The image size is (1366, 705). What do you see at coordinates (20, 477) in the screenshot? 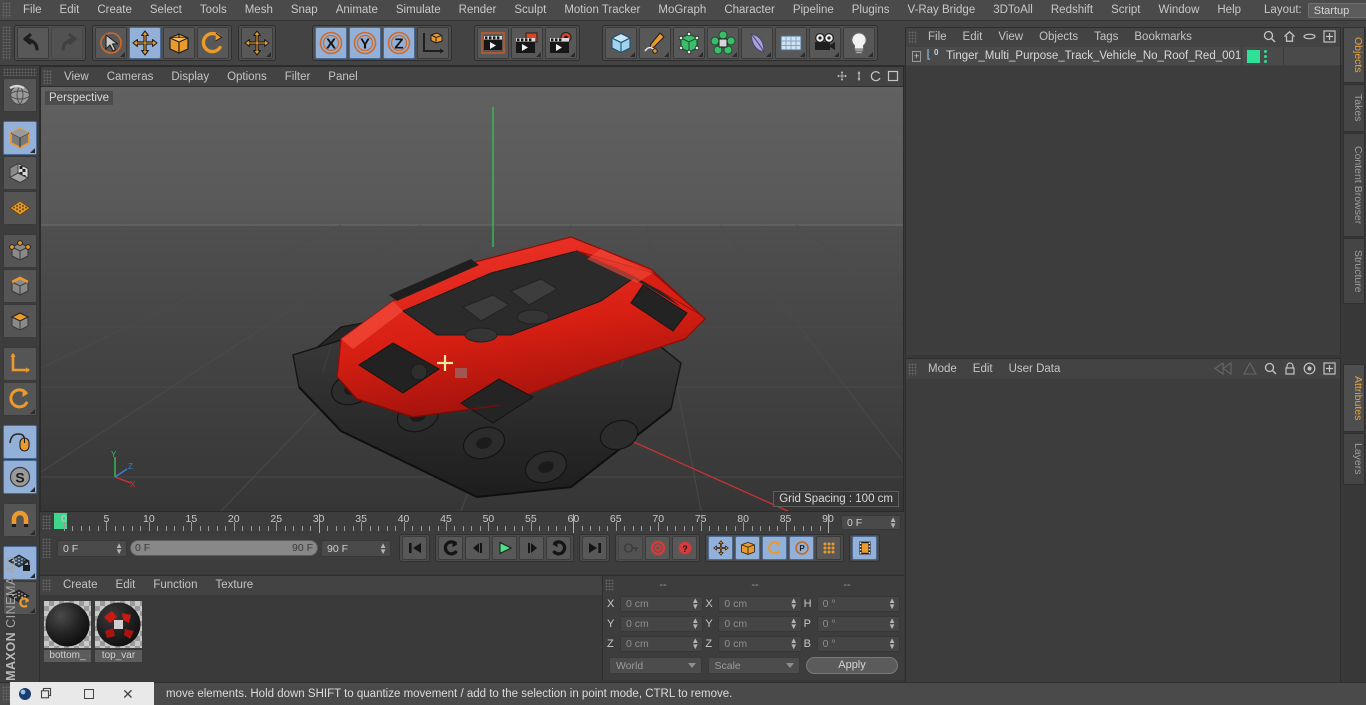
I see `snap-button: S` at bounding box center [20, 477].